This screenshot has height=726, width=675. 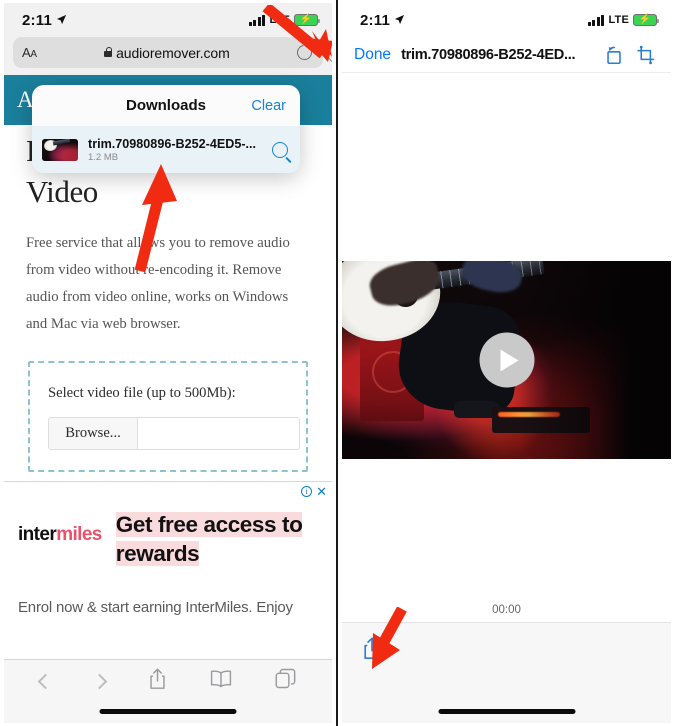 I want to click on toolbar-icons, so click(x=168, y=681).